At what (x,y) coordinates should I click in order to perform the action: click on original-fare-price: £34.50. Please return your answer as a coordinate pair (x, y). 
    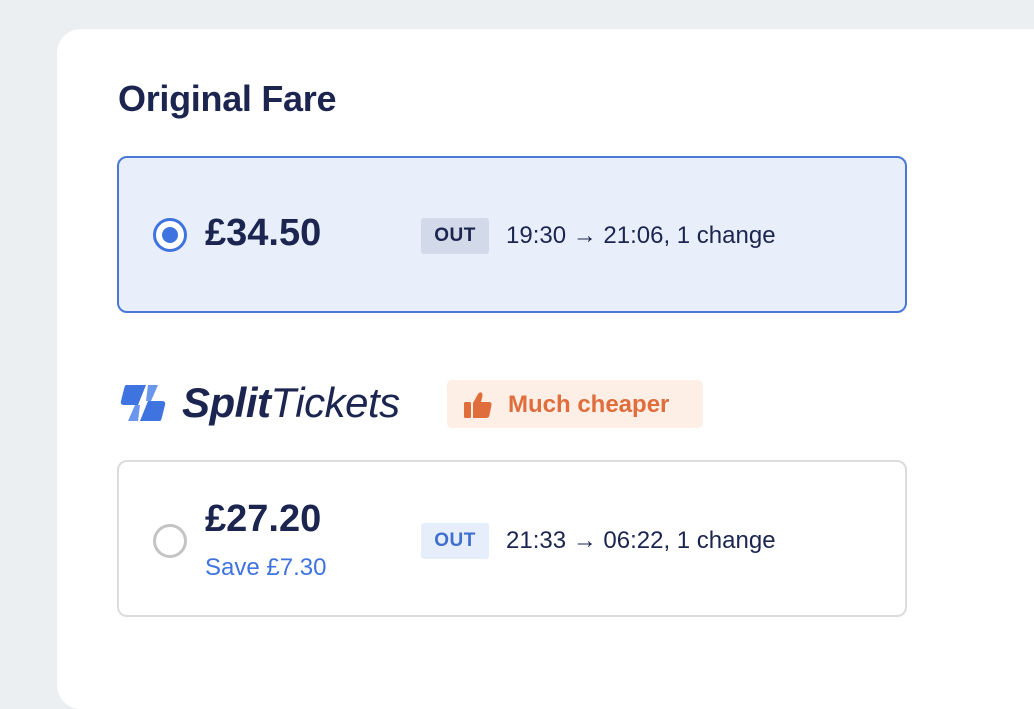
    Looking at the image, I should click on (263, 233).